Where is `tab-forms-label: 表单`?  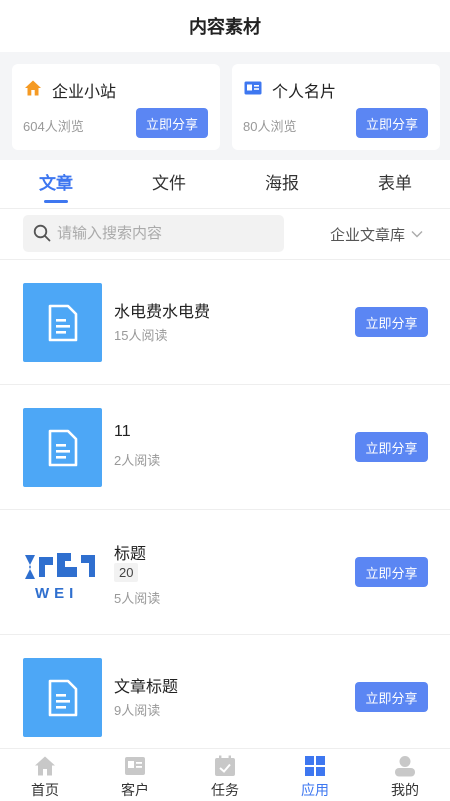 tab-forms-label: 表单 is located at coordinates (395, 183).